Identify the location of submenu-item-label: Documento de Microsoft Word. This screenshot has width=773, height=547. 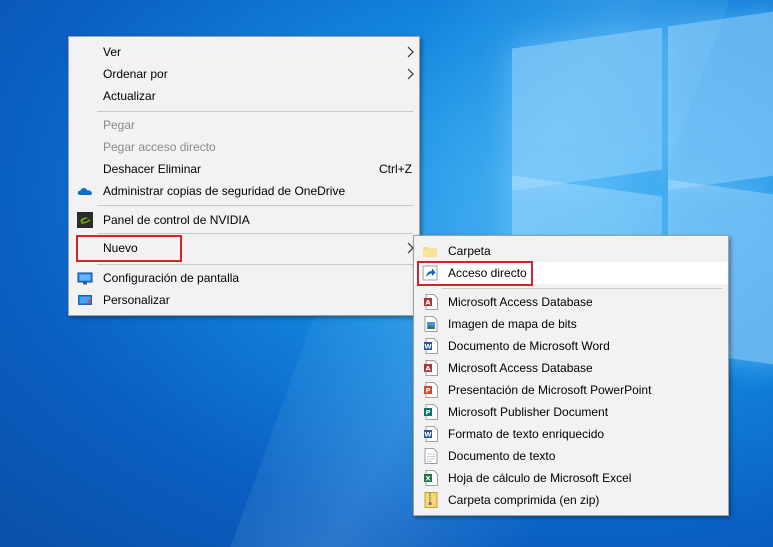
(529, 346).